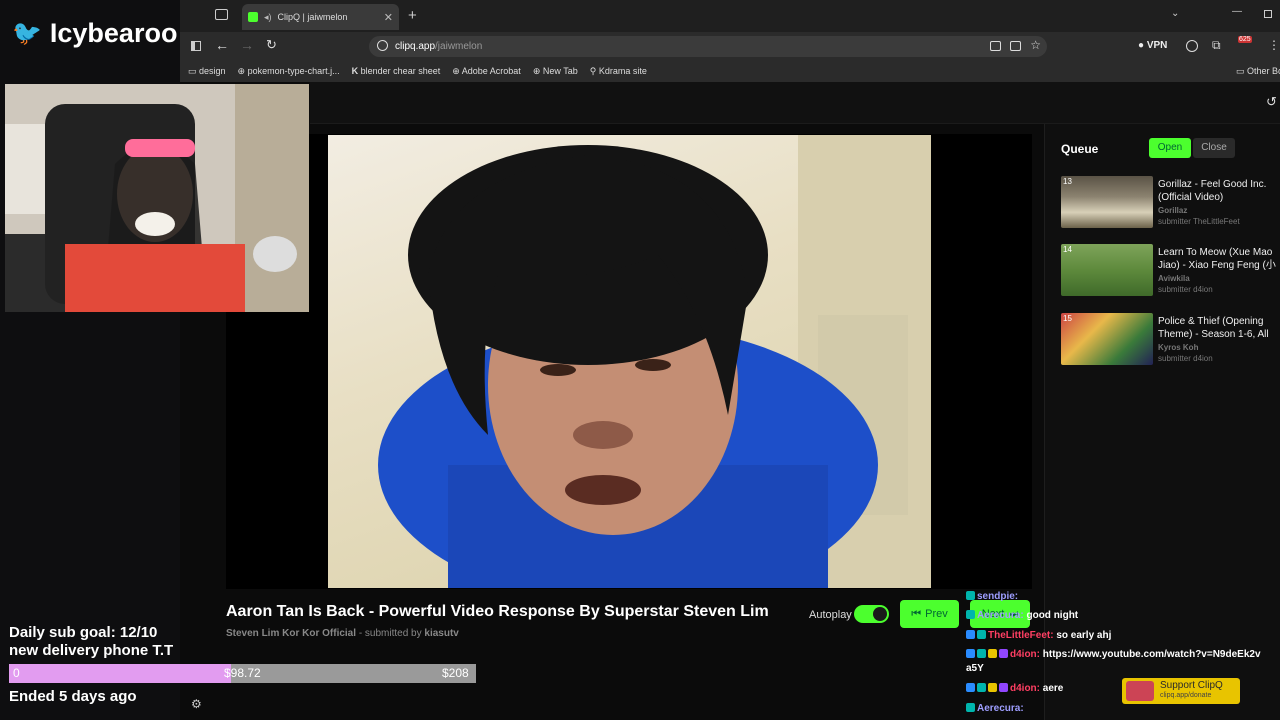 The width and height of the screenshot is (1280, 720). What do you see at coordinates (1053, 688) in the screenshot?
I see `chat-message: aere` at bounding box center [1053, 688].